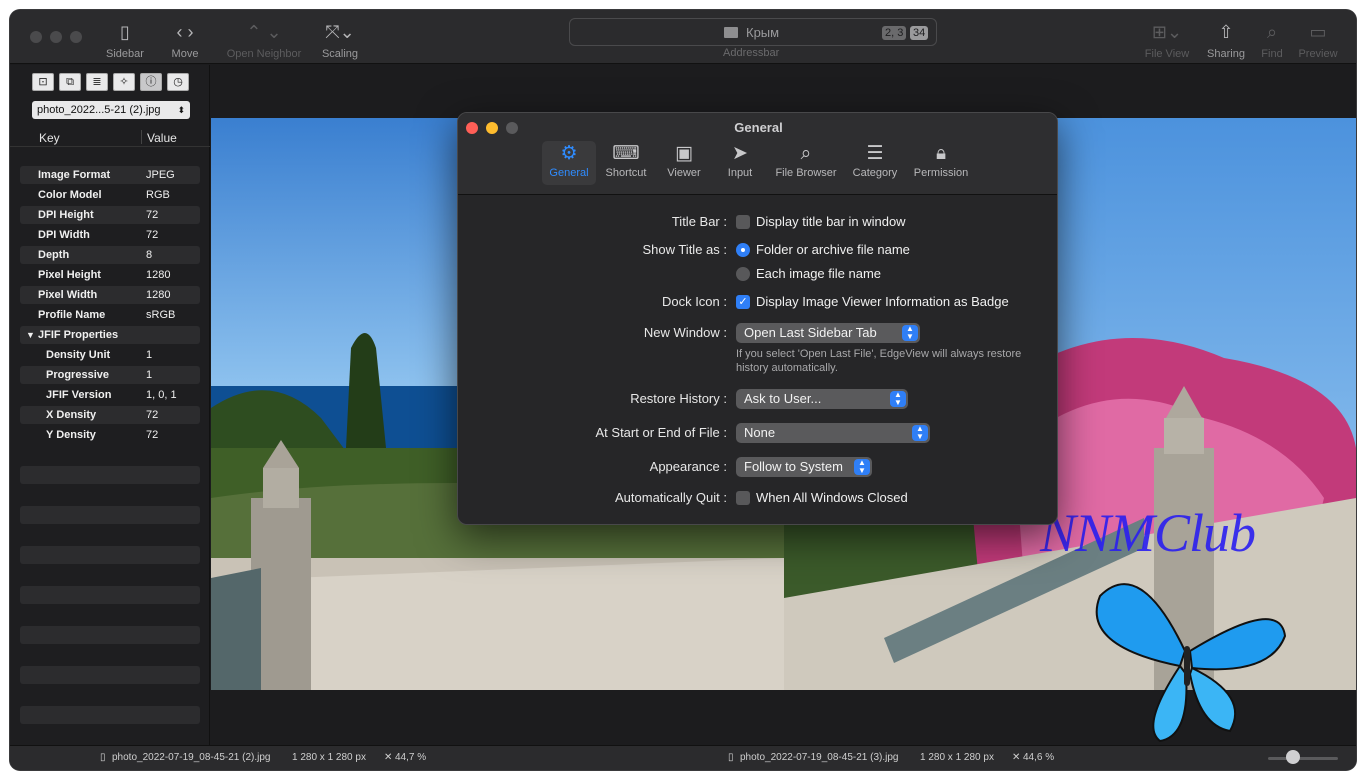 This screenshot has height=780, width=1366. Describe the element at coordinates (110, 435) in the screenshot. I see `table-row: Y Density 72` at that location.